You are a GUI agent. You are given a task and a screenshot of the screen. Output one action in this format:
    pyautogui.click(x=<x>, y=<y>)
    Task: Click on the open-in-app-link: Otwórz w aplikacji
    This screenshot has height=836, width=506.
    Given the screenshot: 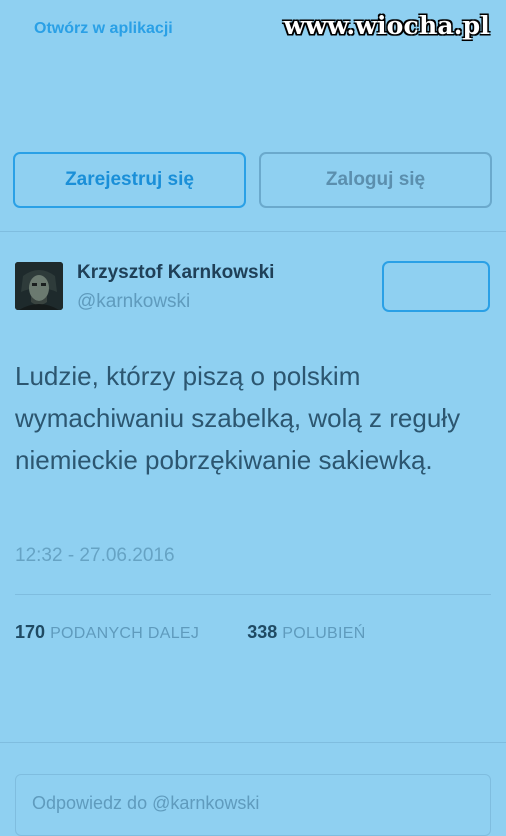 What is the action you would take?
    pyautogui.click(x=103, y=29)
    